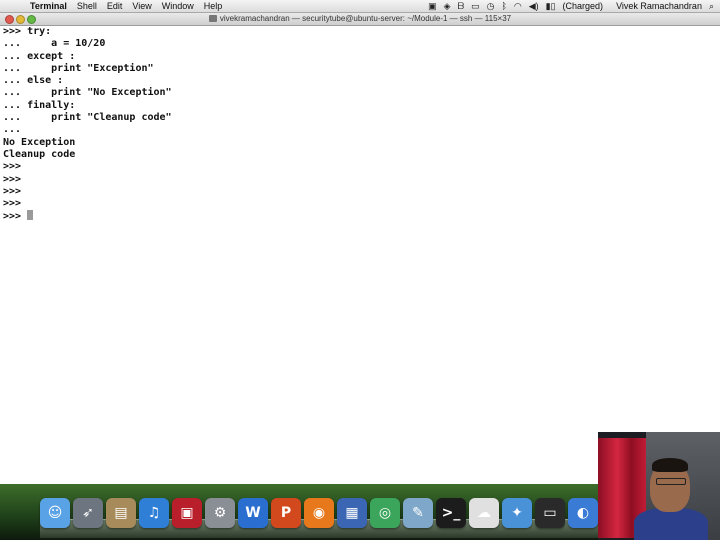 This screenshot has height=540, width=720. I want to click on dock: ☺ ➶ ▤ ♫ ▣ ⚙ W P ◉ ▦ ◎ ✎ >_ ☁ ✦ ▭ ◐, so click(320, 516).